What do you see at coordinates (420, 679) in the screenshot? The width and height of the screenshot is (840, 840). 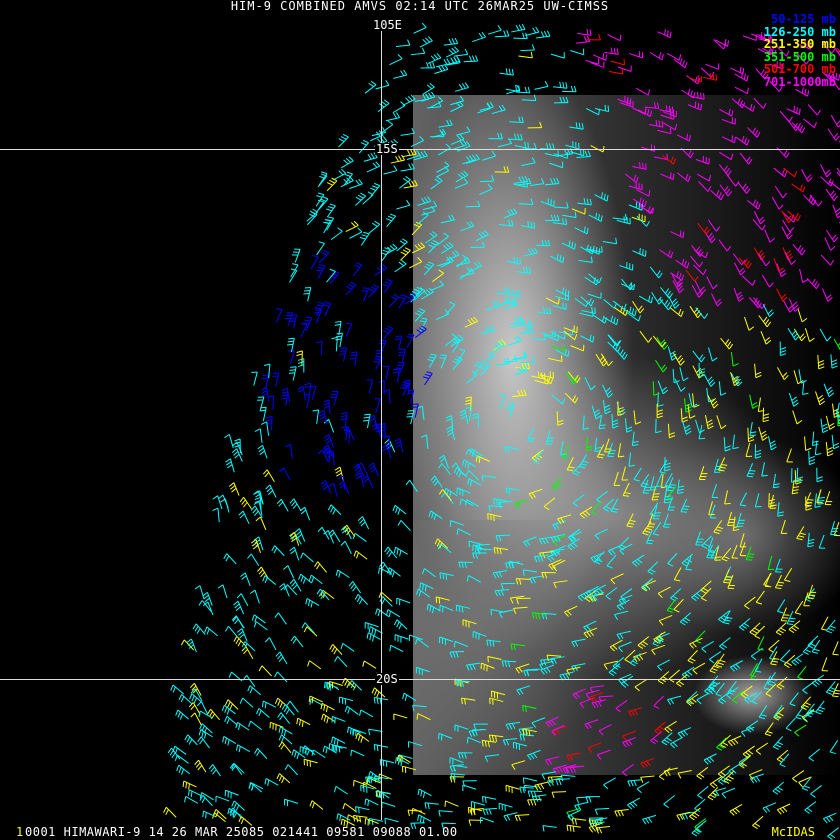 I see `latitude-line-20s` at bounding box center [420, 679].